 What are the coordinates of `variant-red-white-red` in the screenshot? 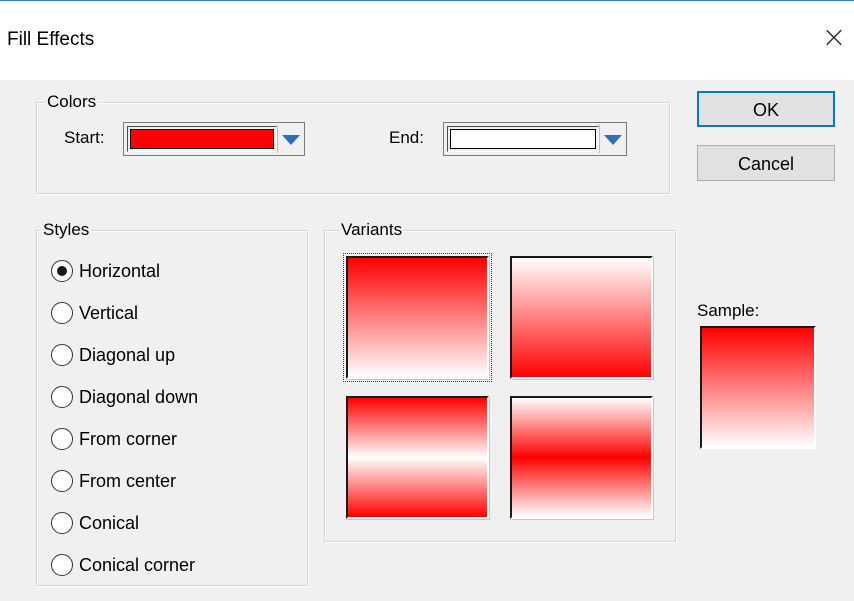 It's located at (417, 457).